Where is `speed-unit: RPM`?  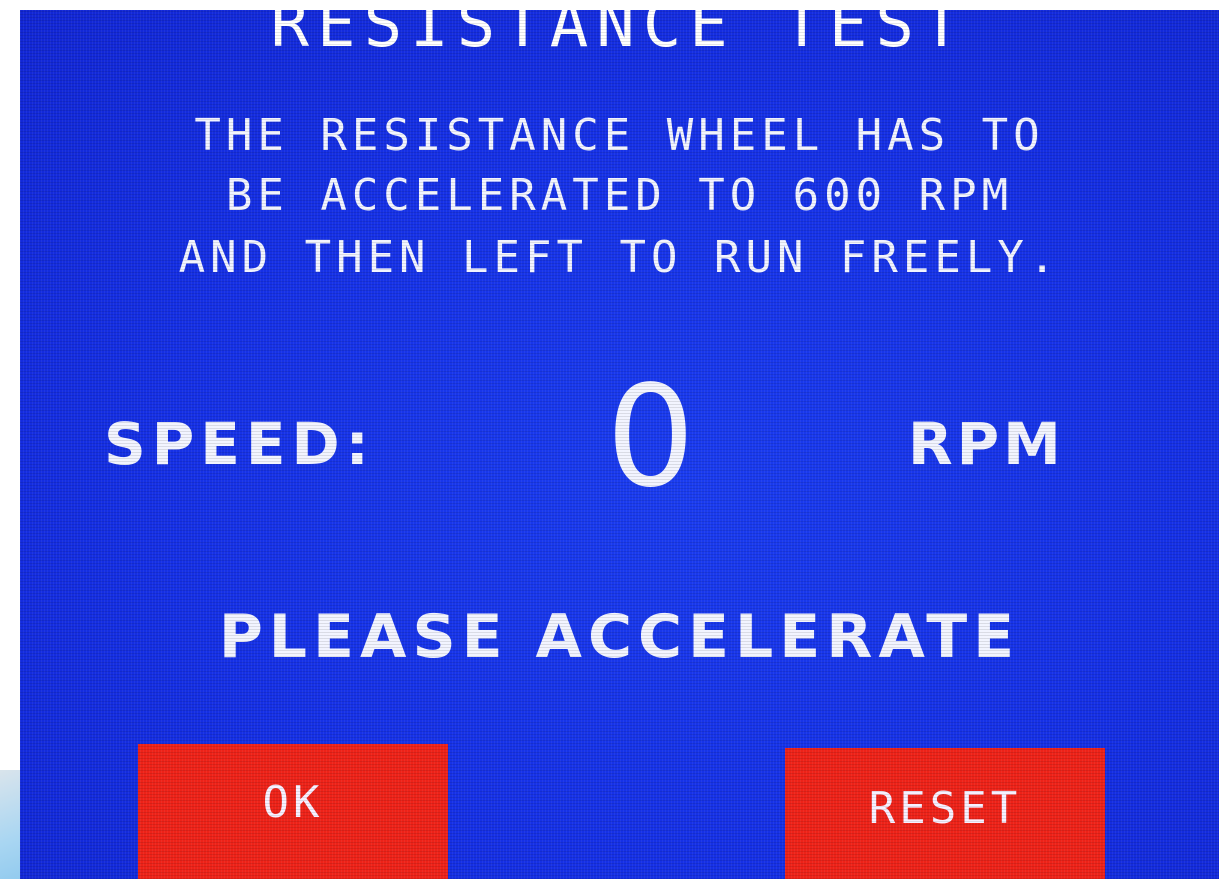 speed-unit: RPM is located at coordinates (986, 444).